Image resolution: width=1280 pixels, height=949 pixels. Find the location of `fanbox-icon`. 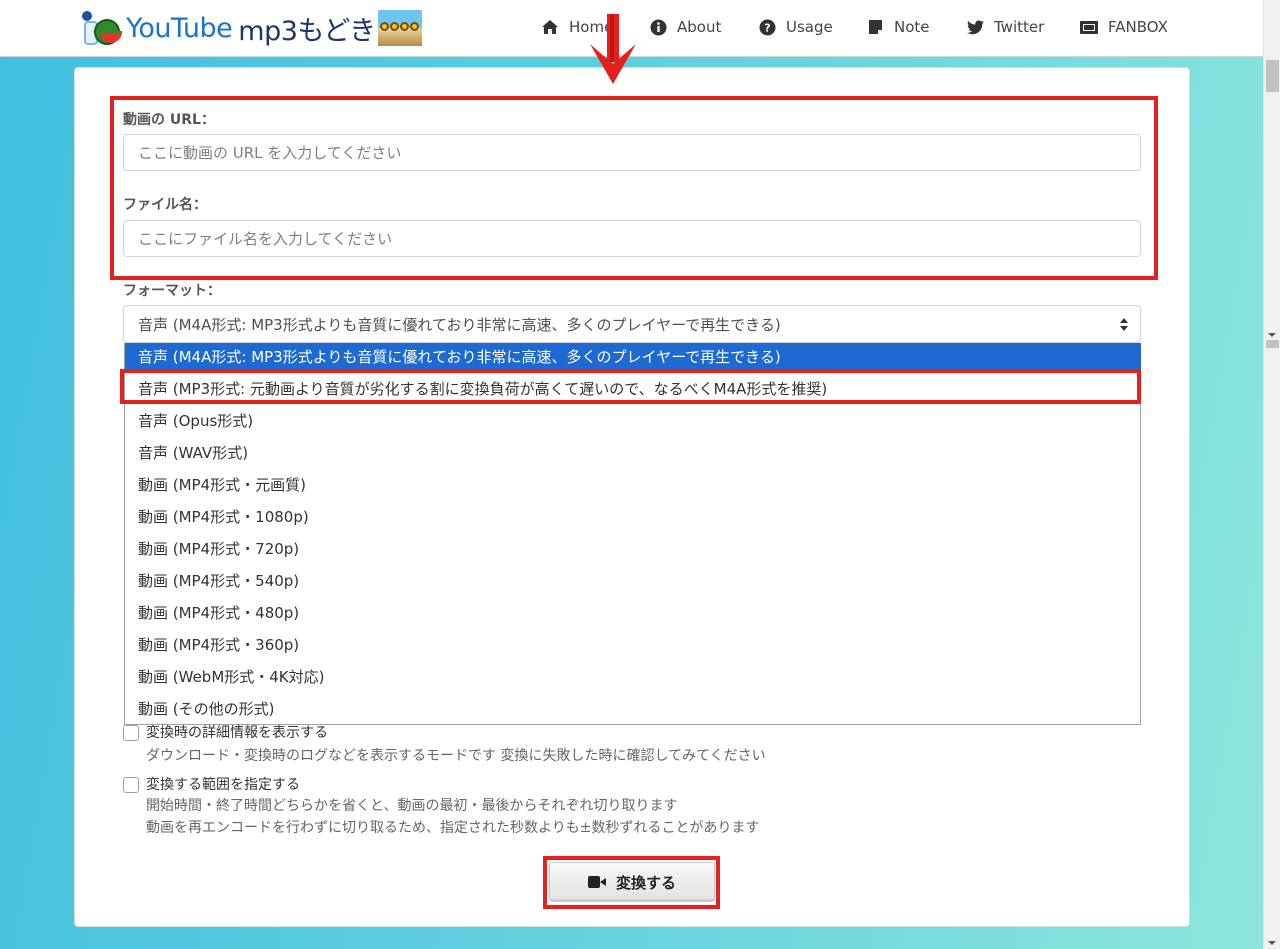

fanbox-icon is located at coordinates (1089, 27).